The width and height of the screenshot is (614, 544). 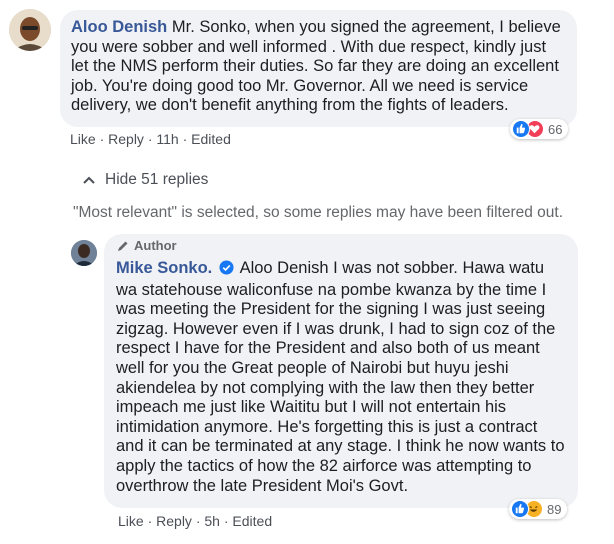 What do you see at coordinates (123, 246) in the screenshot?
I see `pencil-icon` at bounding box center [123, 246].